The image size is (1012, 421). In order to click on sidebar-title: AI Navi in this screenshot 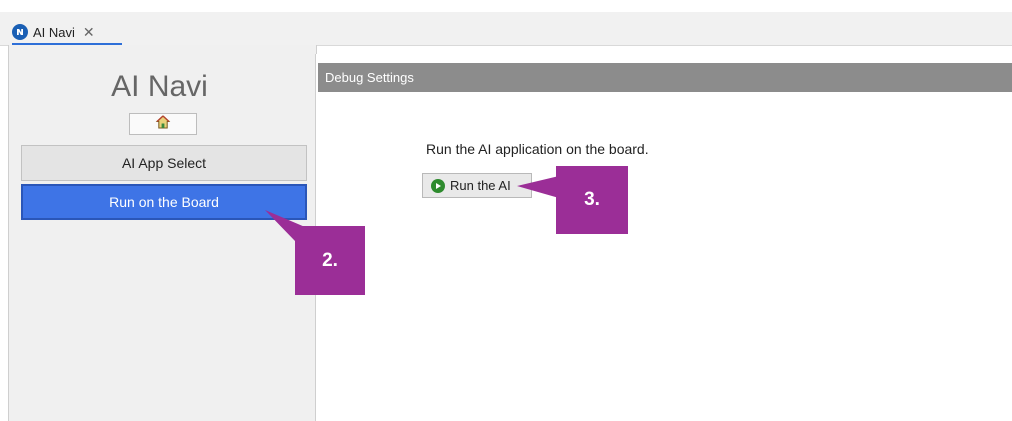, I will do `click(159, 86)`.